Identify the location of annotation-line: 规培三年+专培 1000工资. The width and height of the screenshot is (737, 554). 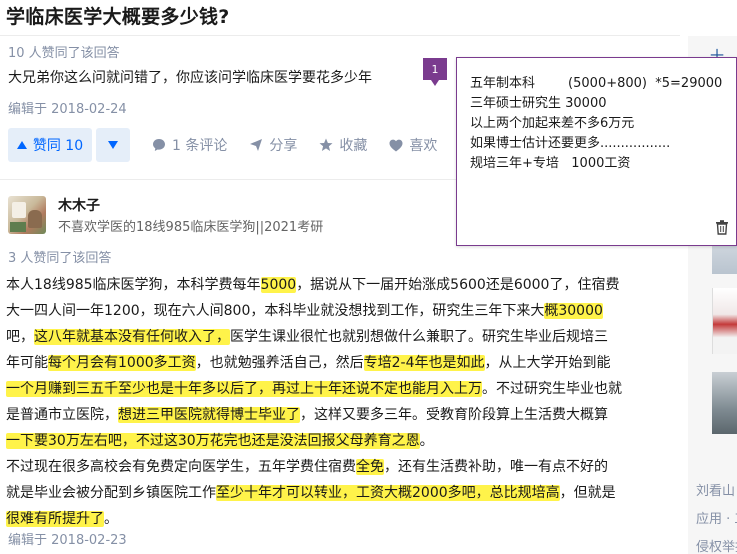
(550, 163).